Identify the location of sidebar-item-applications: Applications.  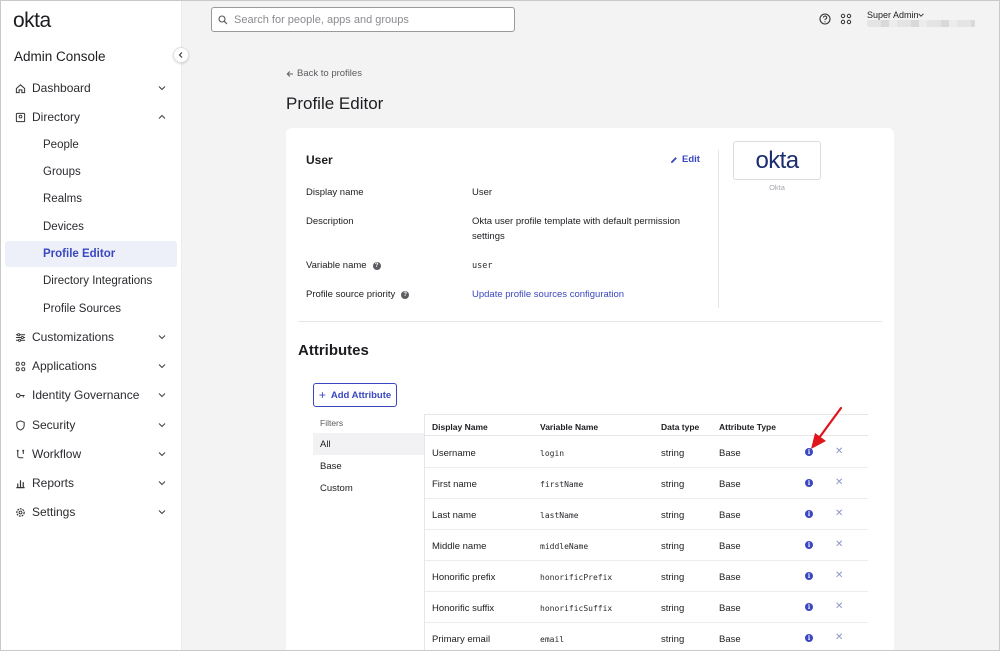
(91, 366).